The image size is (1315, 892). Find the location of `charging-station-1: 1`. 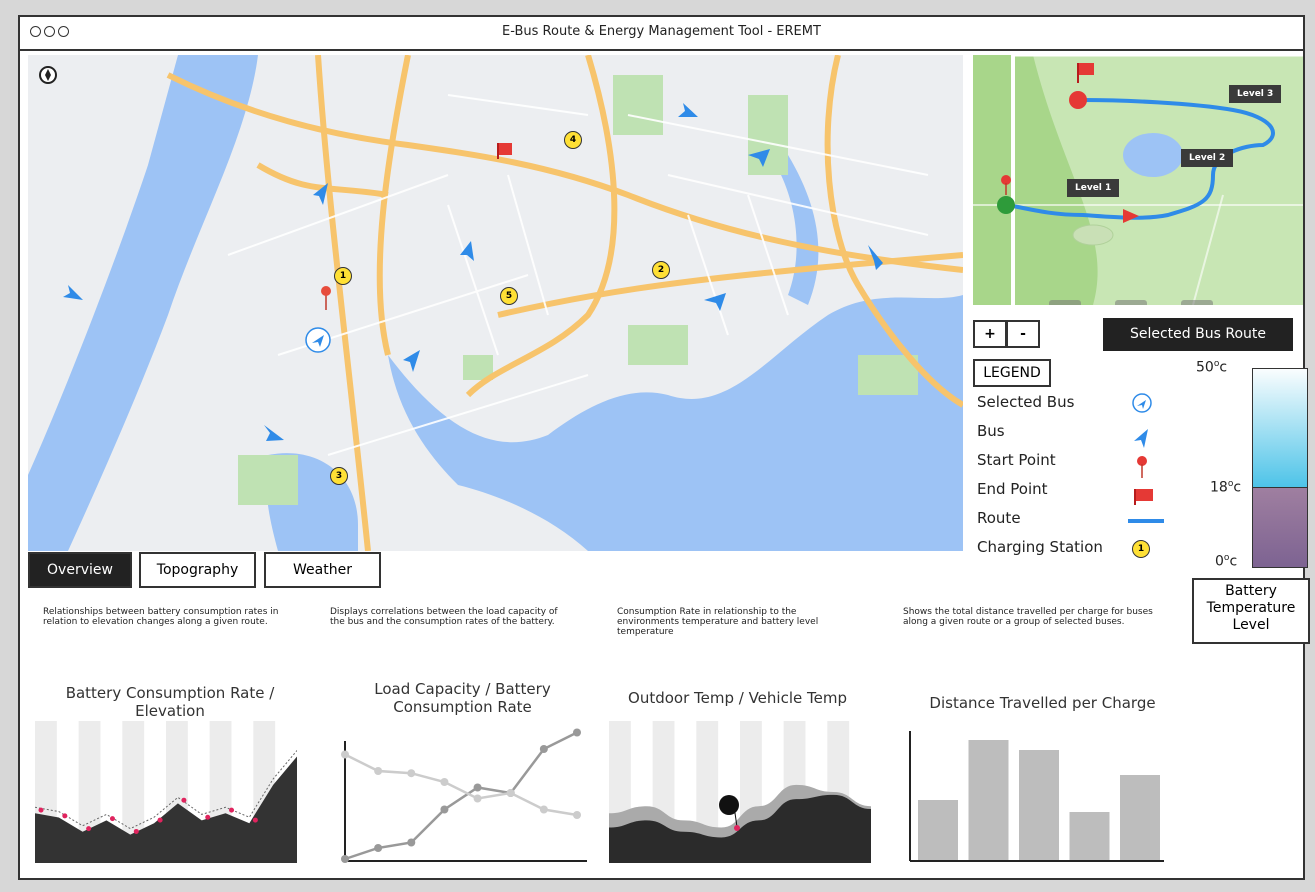

charging-station-1: 1 is located at coordinates (343, 276).